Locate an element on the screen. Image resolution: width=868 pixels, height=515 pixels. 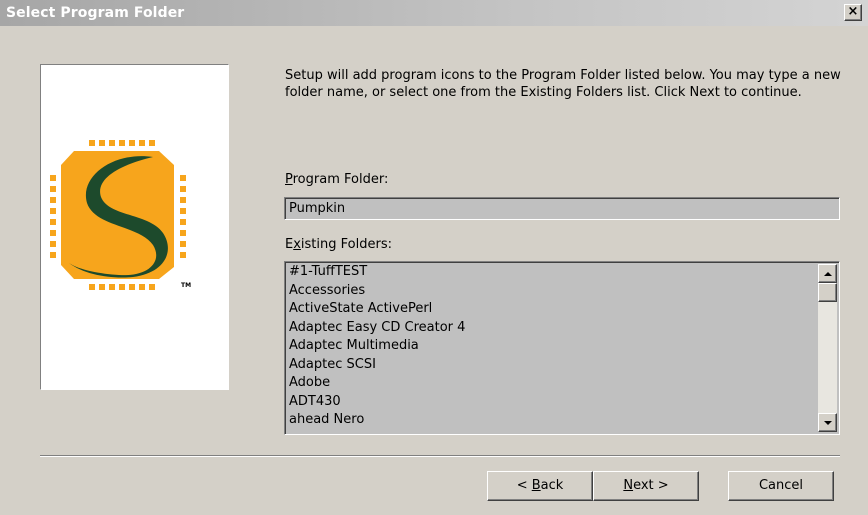
close-icon: × is located at coordinates (853, 11).